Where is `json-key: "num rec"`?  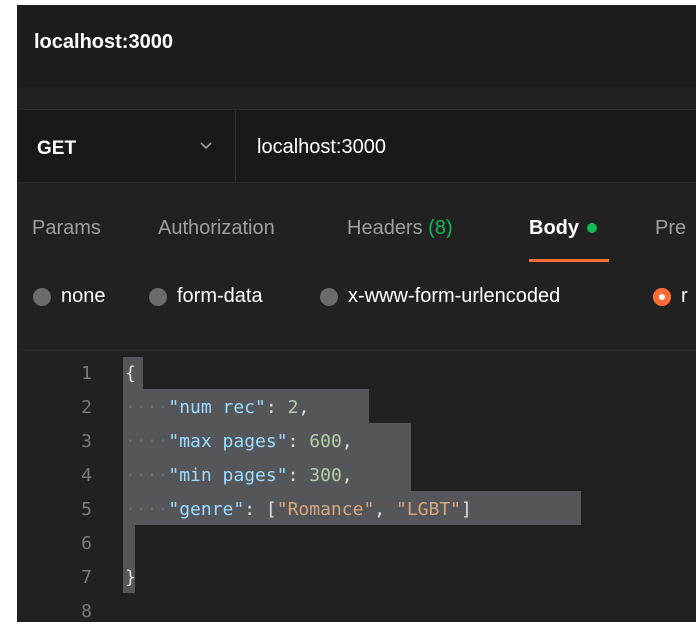
json-key: "num rec" is located at coordinates (217, 407).